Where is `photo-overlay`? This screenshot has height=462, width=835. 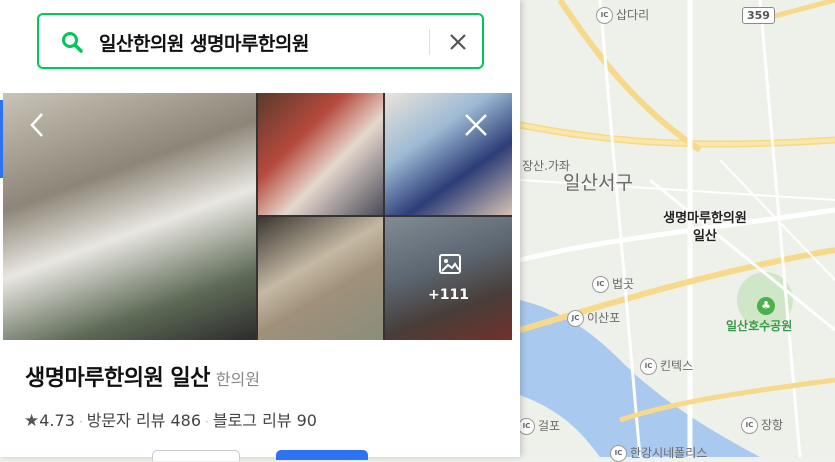
photo-overlay is located at coordinates (448, 278).